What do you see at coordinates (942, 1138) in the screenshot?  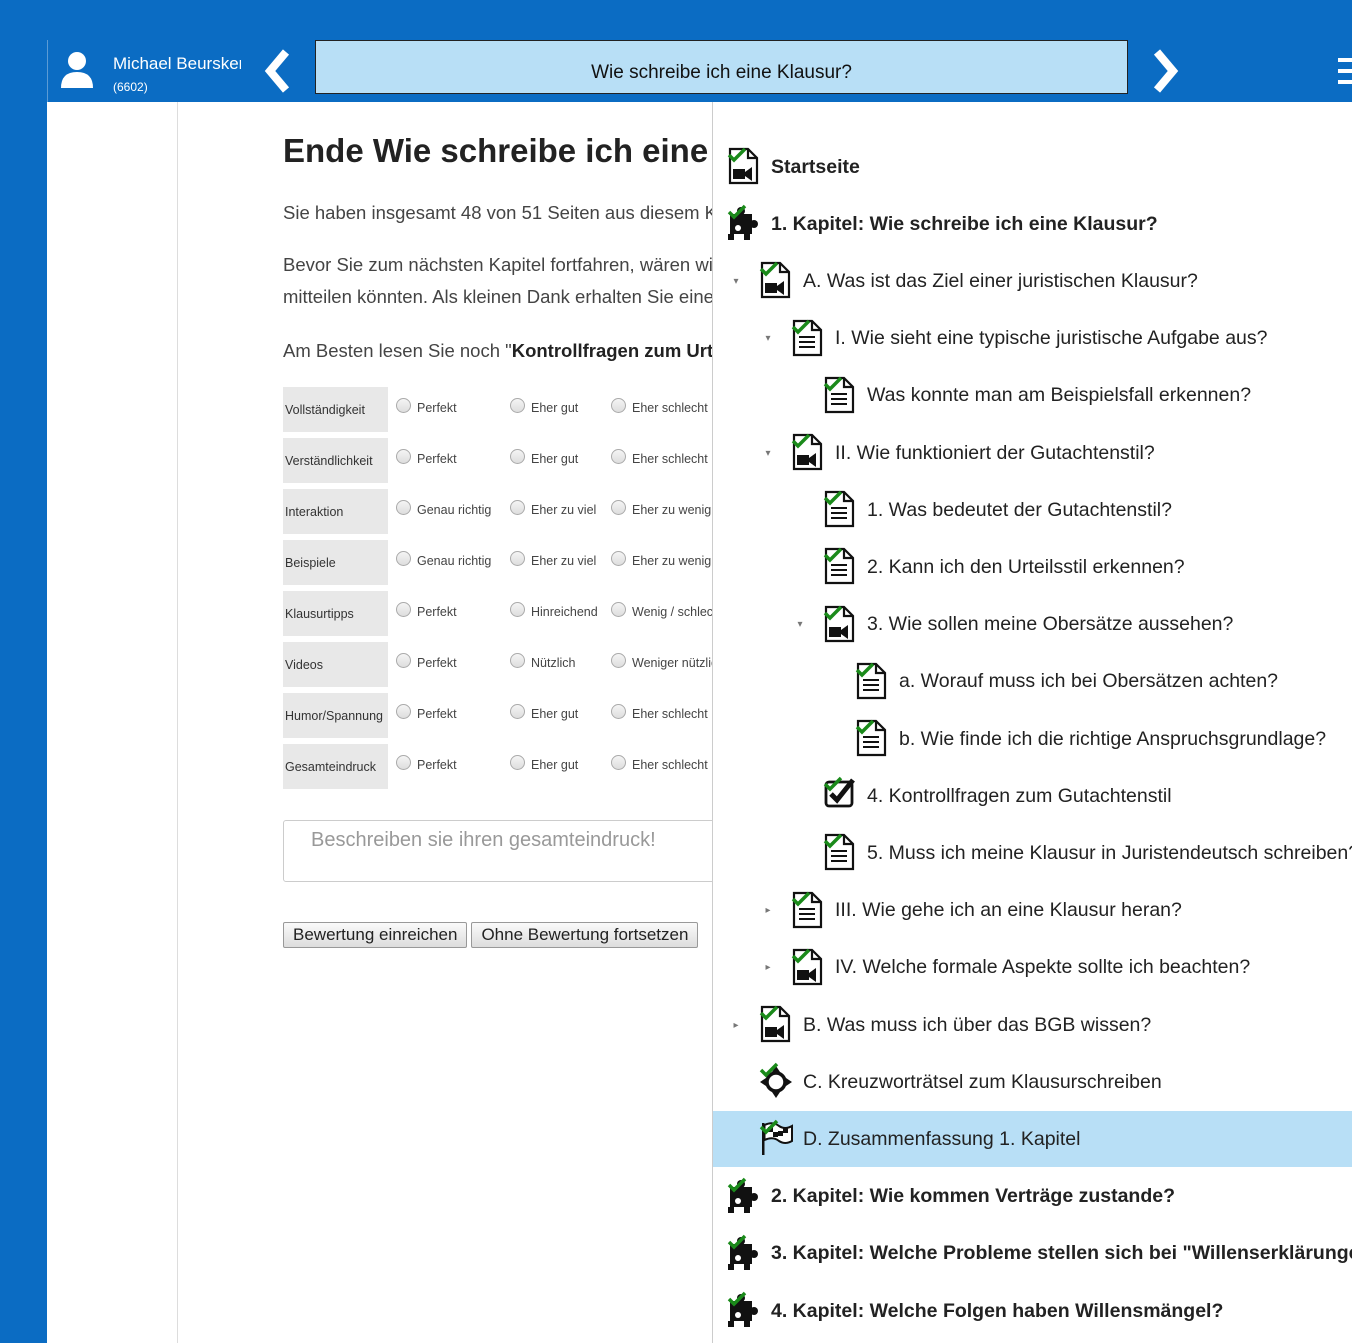 I see `tree-item-label: D. Zusammenfassung 1. Kapitel` at bounding box center [942, 1138].